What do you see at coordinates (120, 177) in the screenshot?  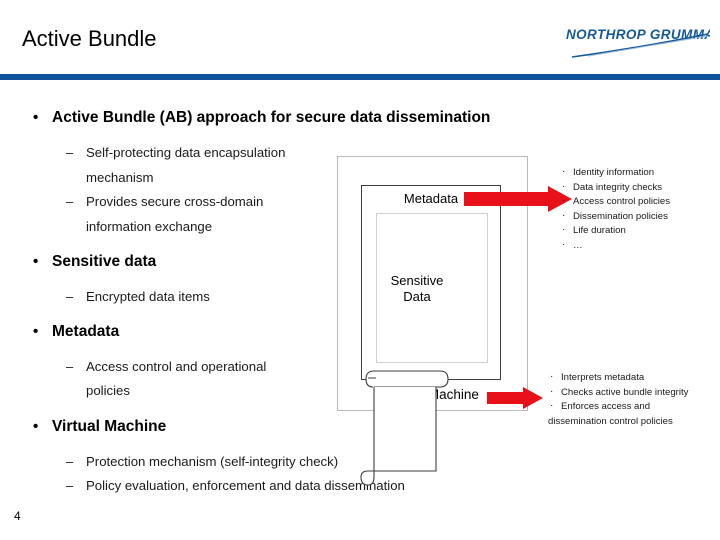 I see `bullet-text: mechanism` at bounding box center [120, 177].